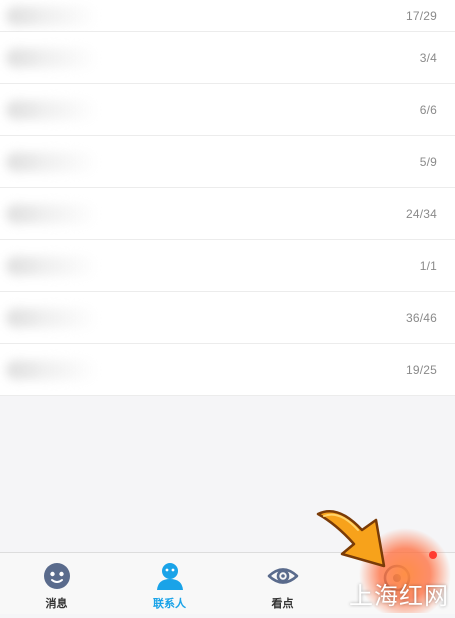 Image resolution: width=455 pixels, height=618 pixels. Describe the element at coordinates (428, 57) in the screenshot. I see `group-online-count: 3/4` at that location.